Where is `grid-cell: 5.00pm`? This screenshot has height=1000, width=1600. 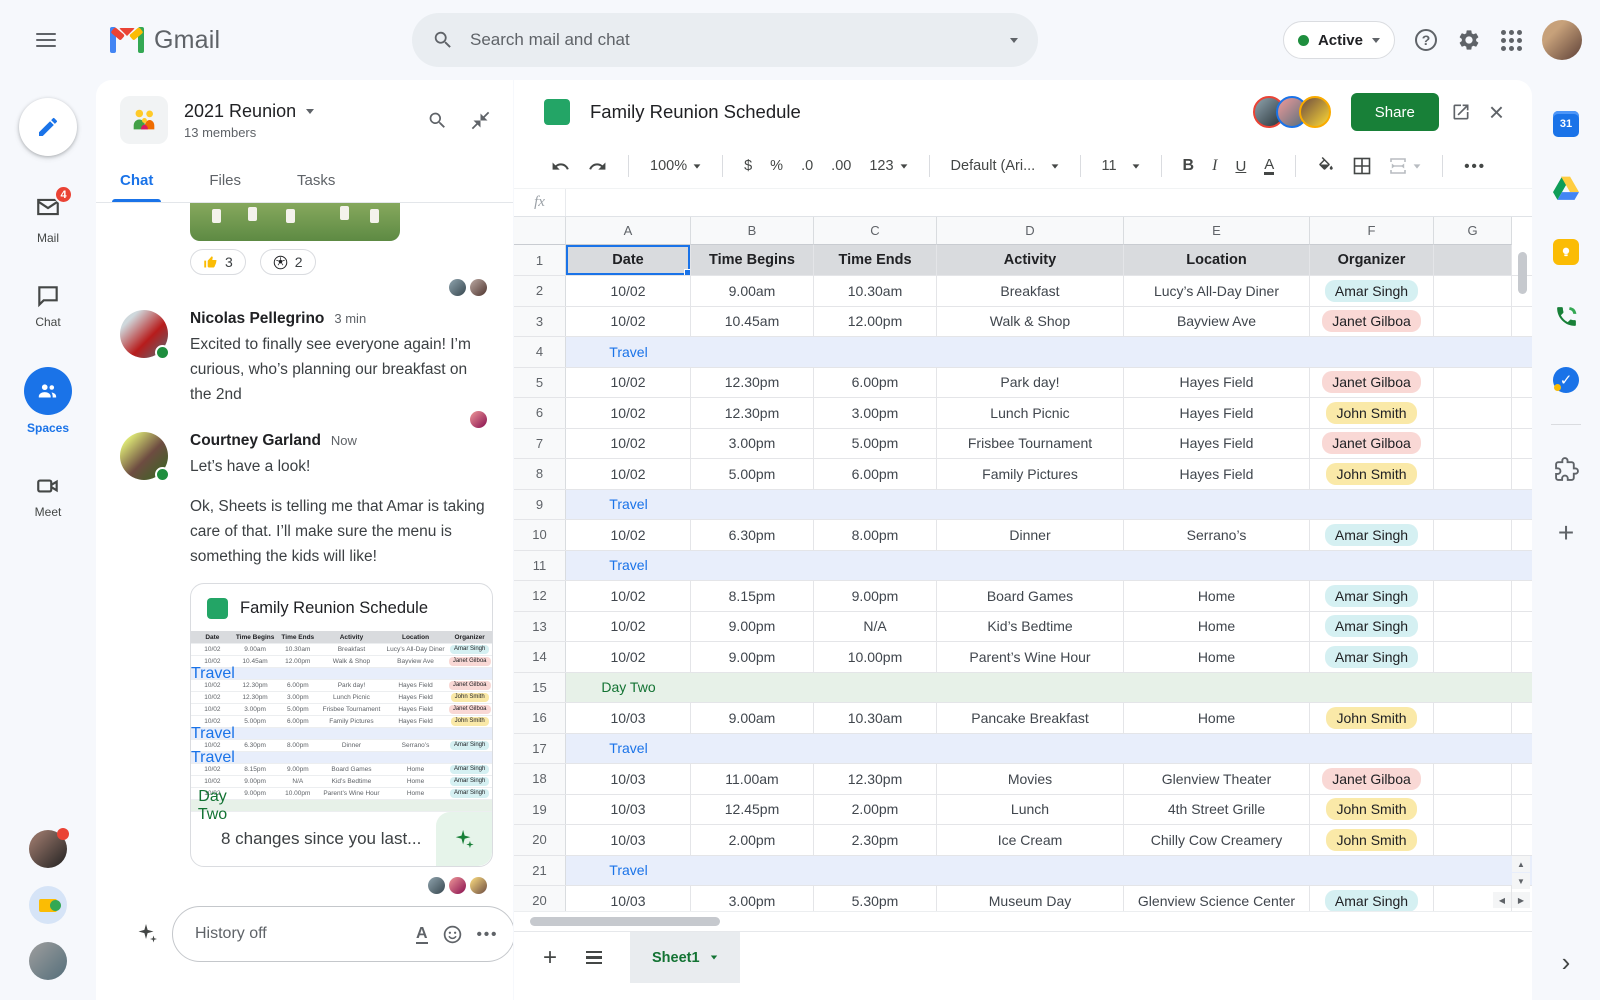
grid-cell: 5.00pm is located at coordinates (875, 443).